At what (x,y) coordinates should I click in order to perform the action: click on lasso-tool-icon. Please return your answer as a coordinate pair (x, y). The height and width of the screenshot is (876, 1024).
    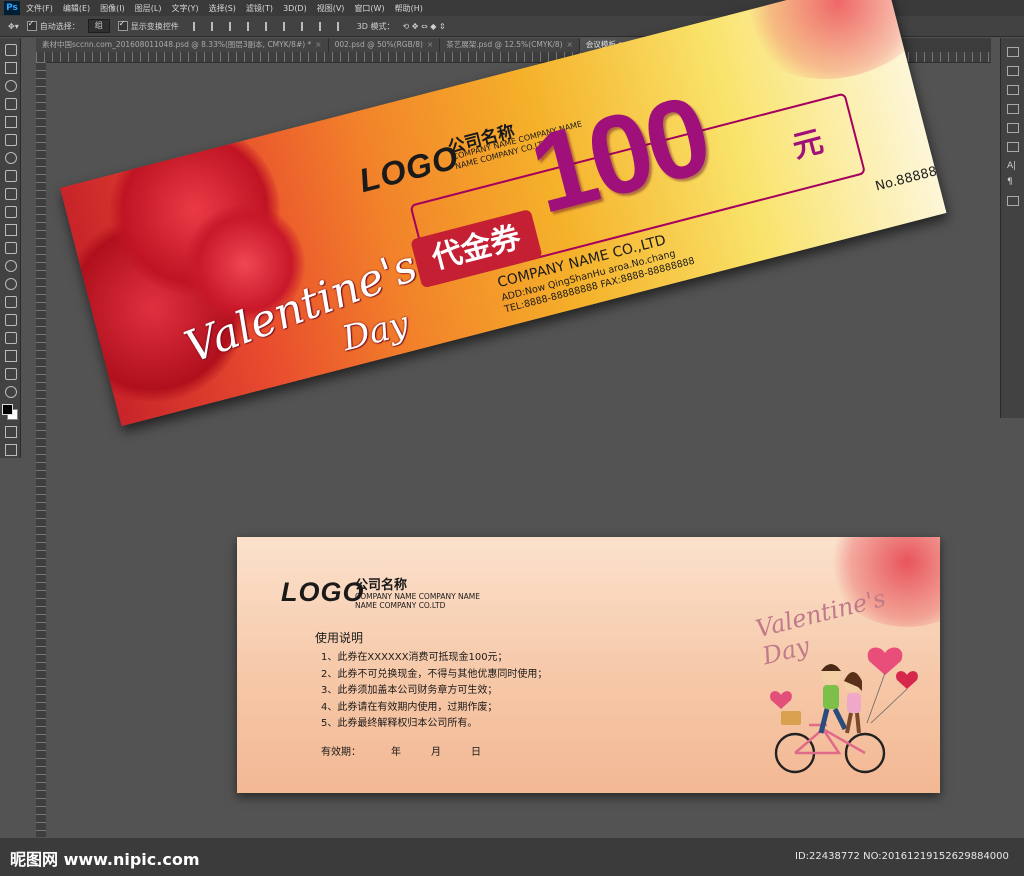
    Looking at the image, I should click on (11, 86).